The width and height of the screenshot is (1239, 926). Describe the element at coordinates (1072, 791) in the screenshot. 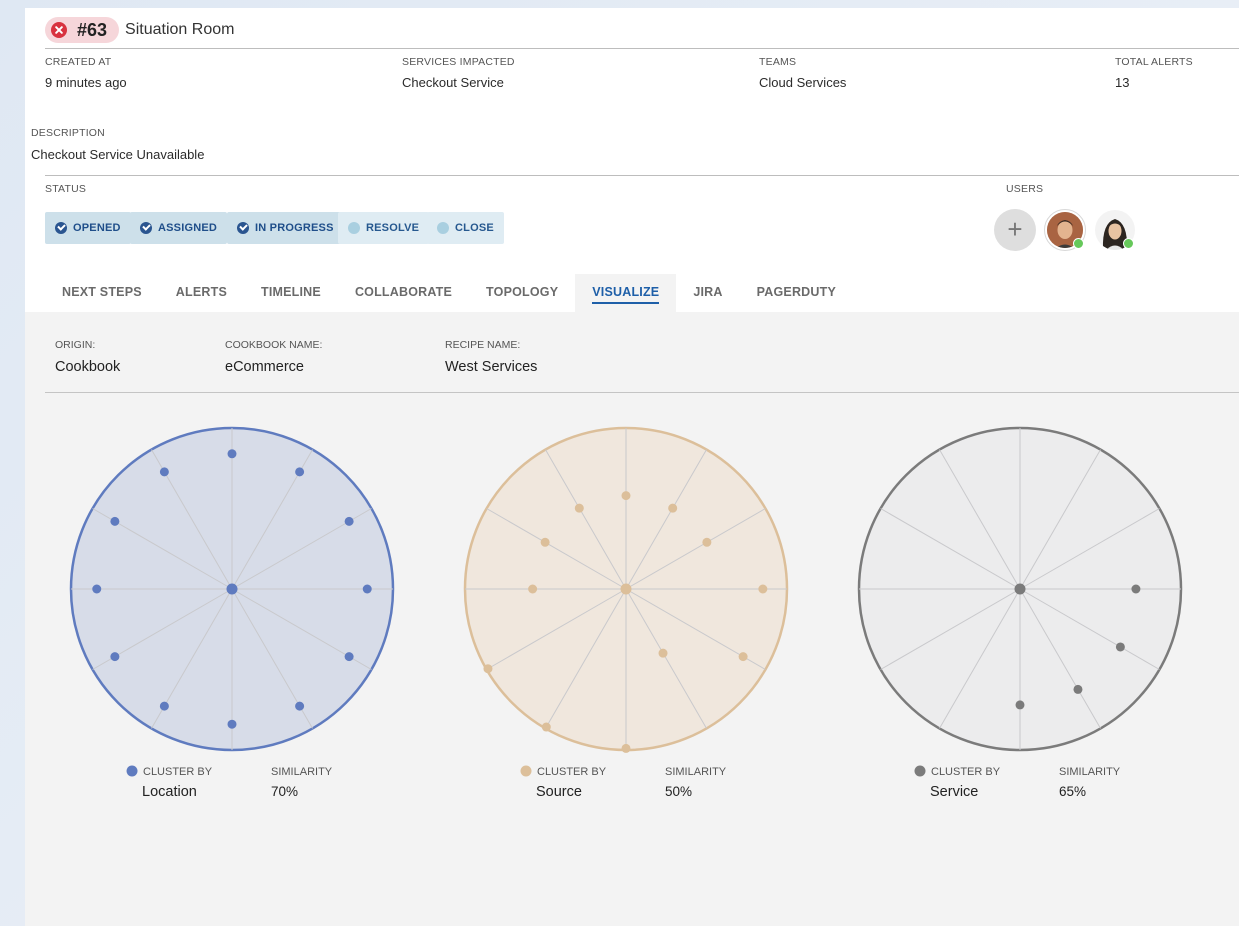

I see `similarity-value: 65%` at that location.